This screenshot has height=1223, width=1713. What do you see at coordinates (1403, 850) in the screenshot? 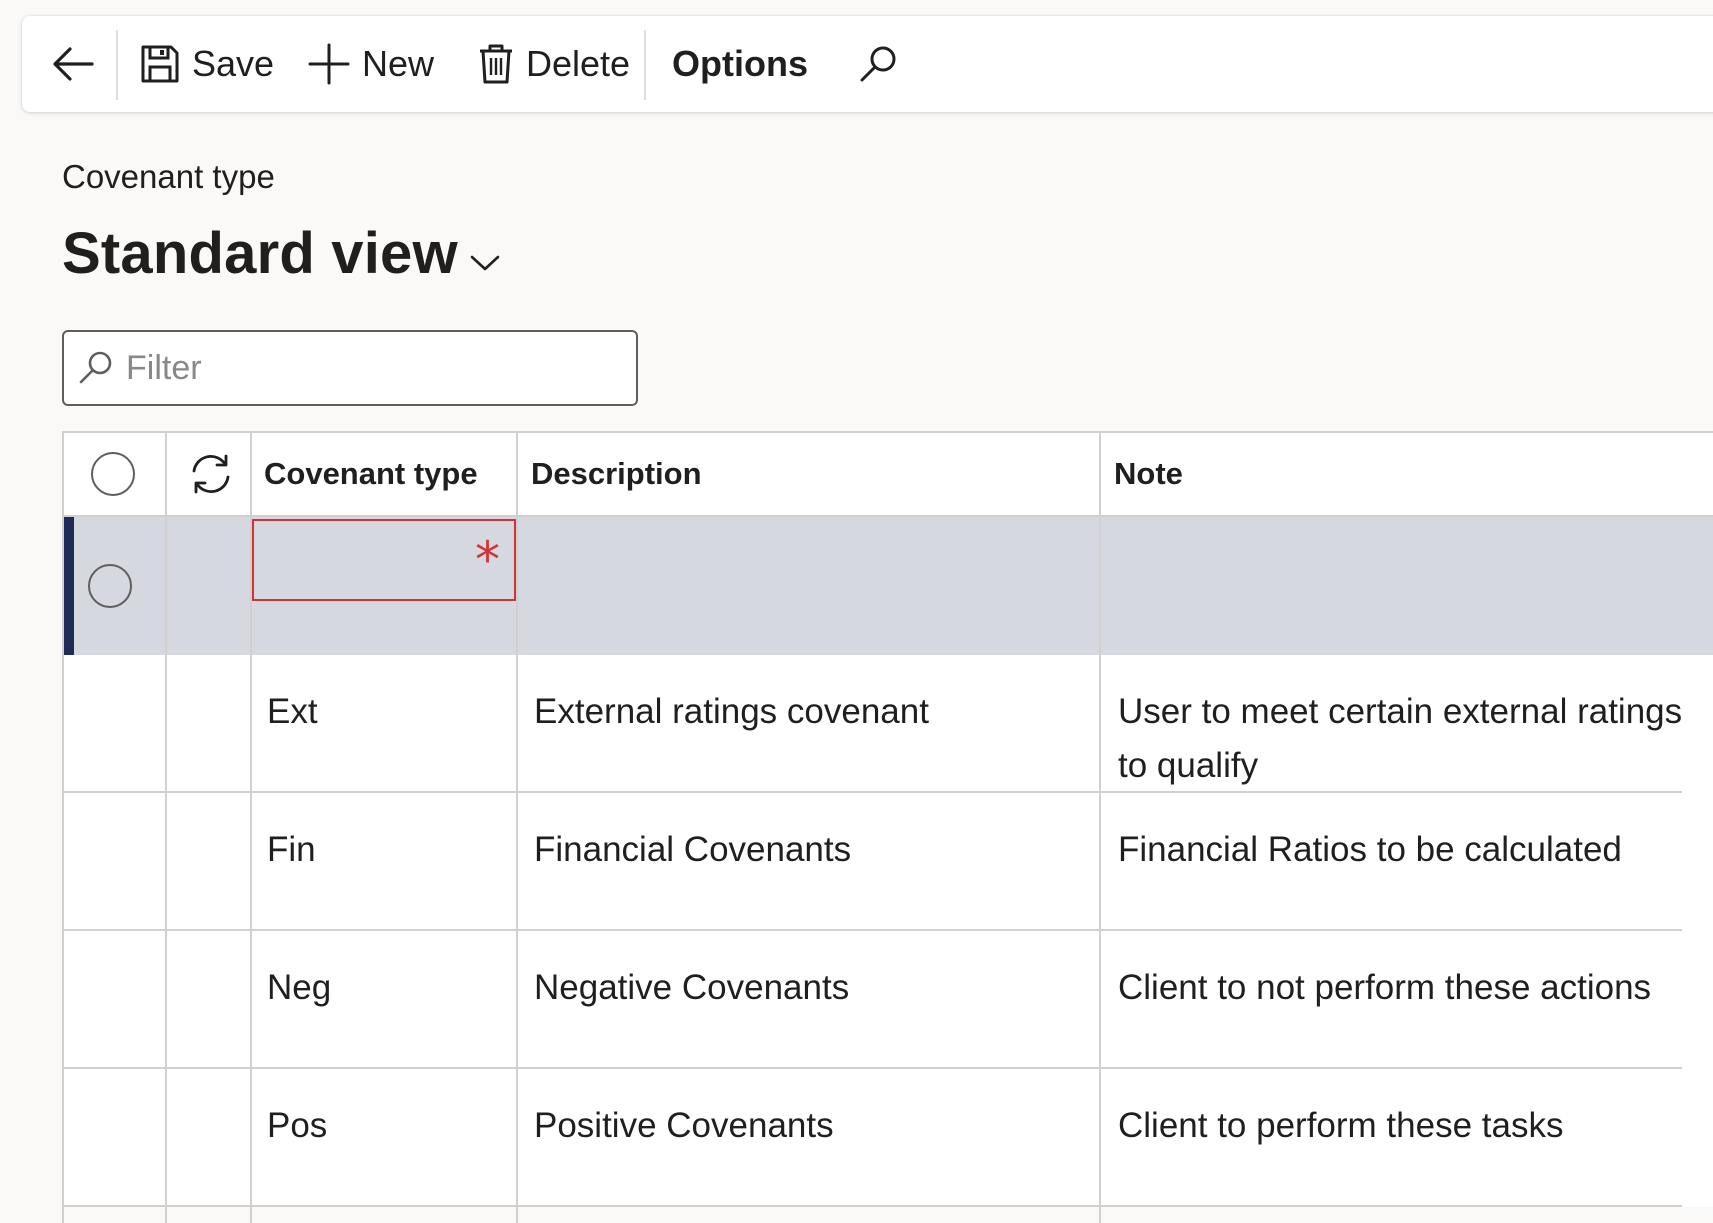
I see `cell-note: Financial Ratios to be calculated` at bounding box center [1403, 850].